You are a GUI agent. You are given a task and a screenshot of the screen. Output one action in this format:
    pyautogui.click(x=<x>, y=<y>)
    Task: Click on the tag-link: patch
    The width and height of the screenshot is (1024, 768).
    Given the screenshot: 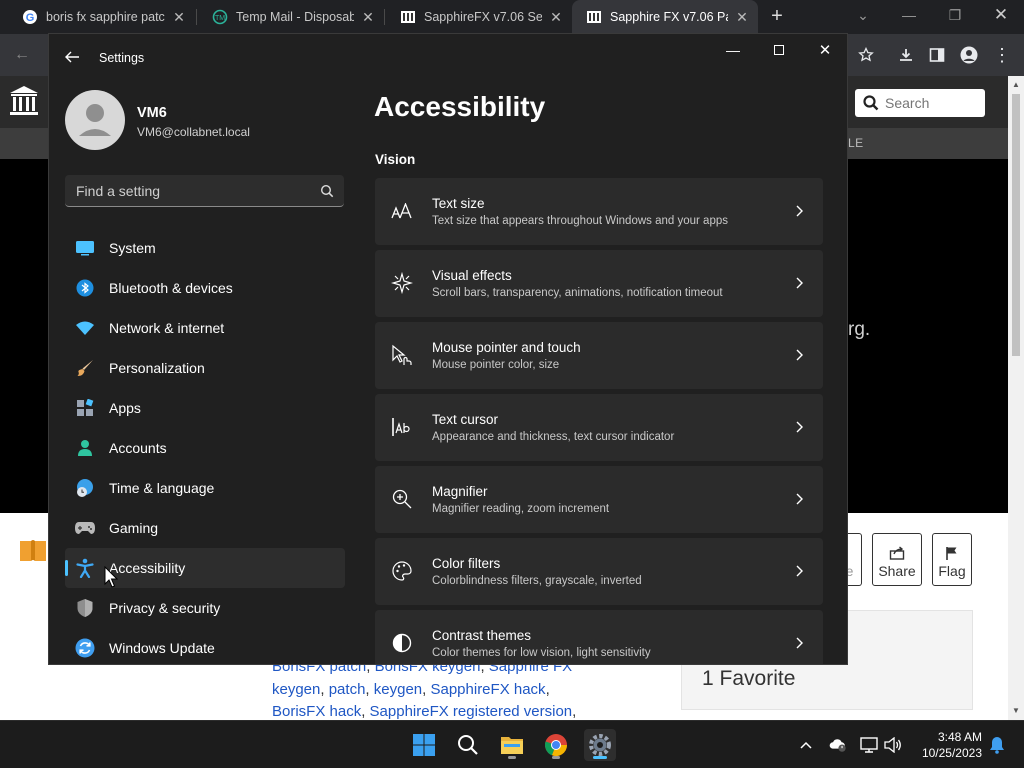 What is the action you would take?
    pyautogui.click(x=347, y=689)
    